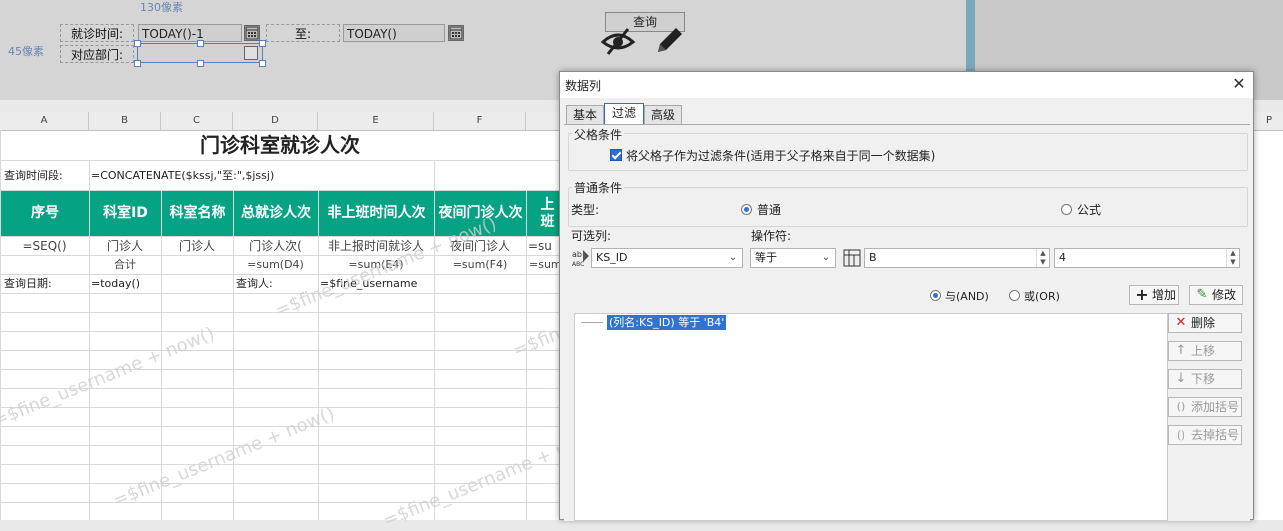 This screenshot has height=531, width=1283. What do you see at coordinates (1042, 296) in the screenshot?
I see `or-label: 或(OR)` at bounding box center [1042, 296].